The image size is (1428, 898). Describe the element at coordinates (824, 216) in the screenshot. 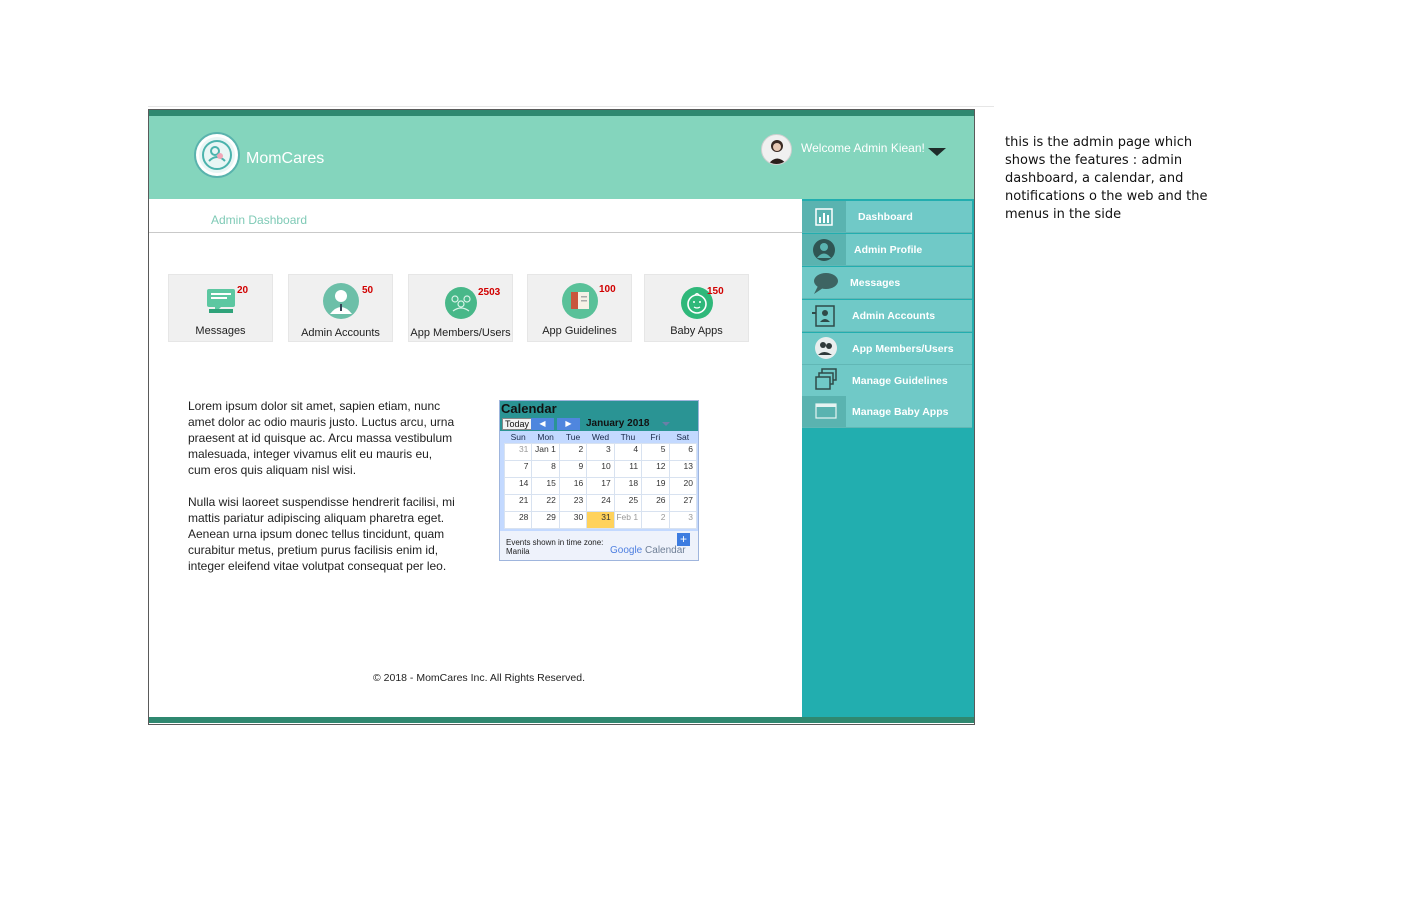

I see `chart-icon` at that location.